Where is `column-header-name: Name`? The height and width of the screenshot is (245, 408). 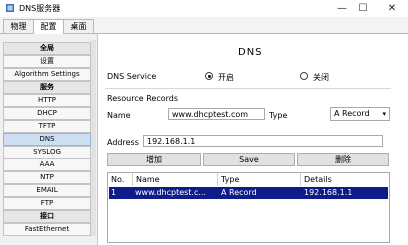
column-header-name: Name is located at coordinates (175, 179).